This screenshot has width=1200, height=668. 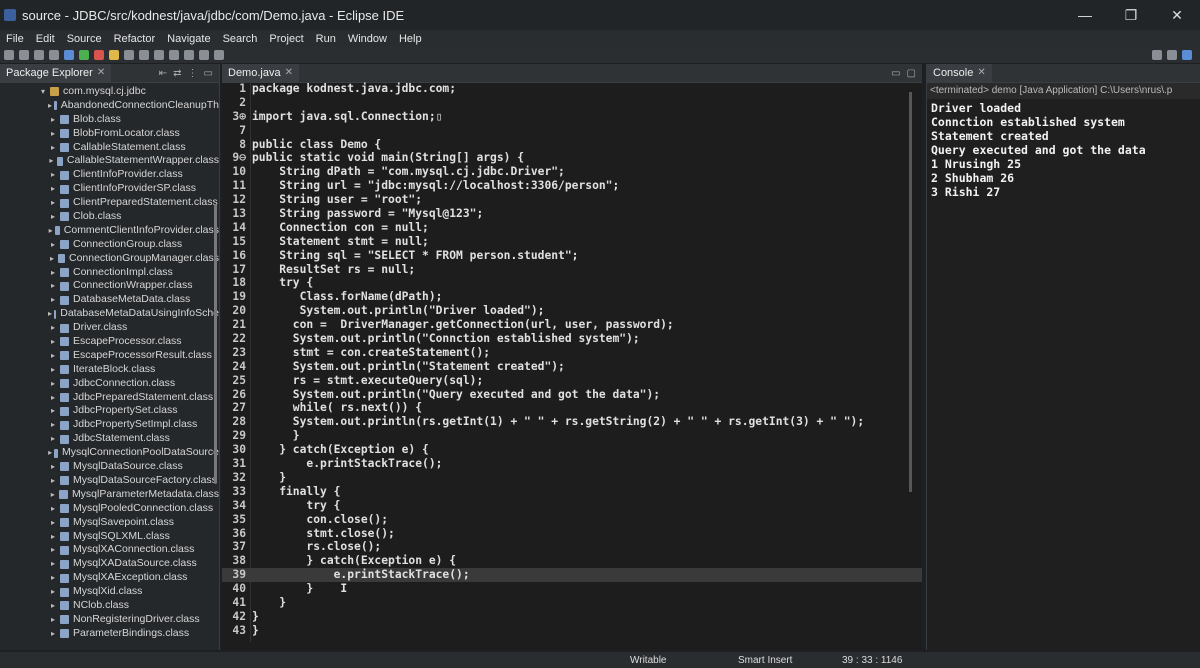 I want to click on tab-console: Console ✕, so click(x=959, y=73).